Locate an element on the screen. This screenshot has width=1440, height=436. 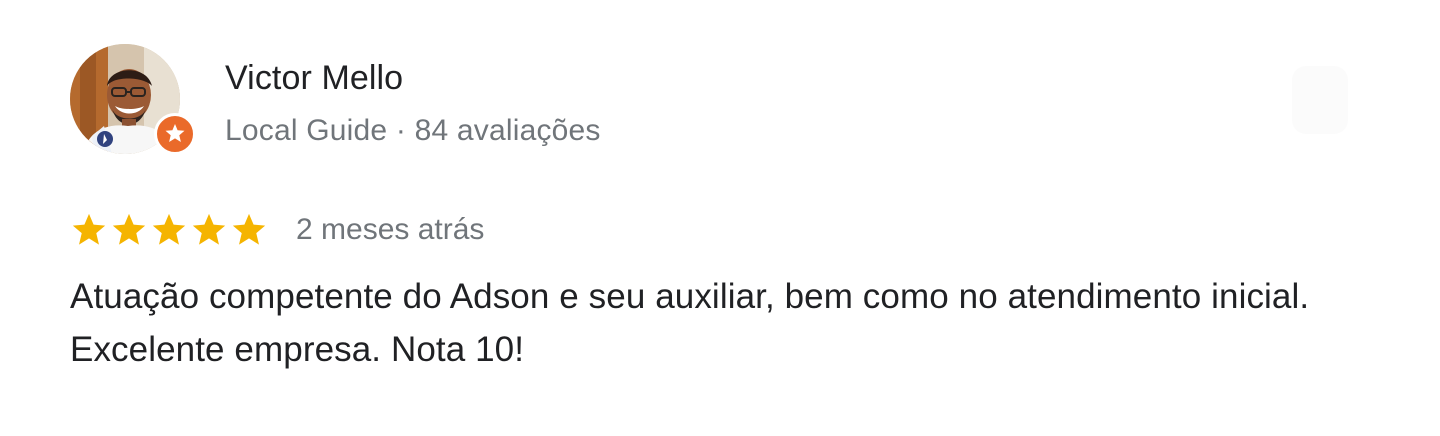
star-rating is located at coordinates (169, 230).